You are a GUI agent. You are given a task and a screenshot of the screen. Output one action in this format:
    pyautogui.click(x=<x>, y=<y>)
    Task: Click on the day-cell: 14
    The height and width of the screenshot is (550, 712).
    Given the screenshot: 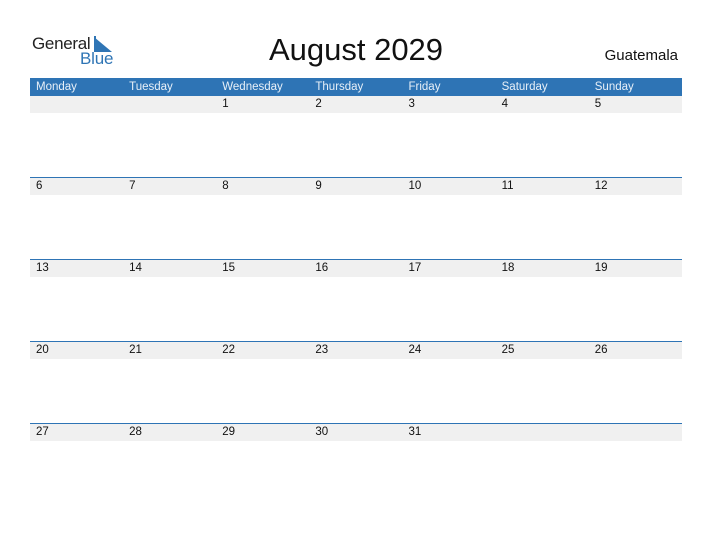 What is the action you would take?
    pyautogui.click(x=135, y=268)
    